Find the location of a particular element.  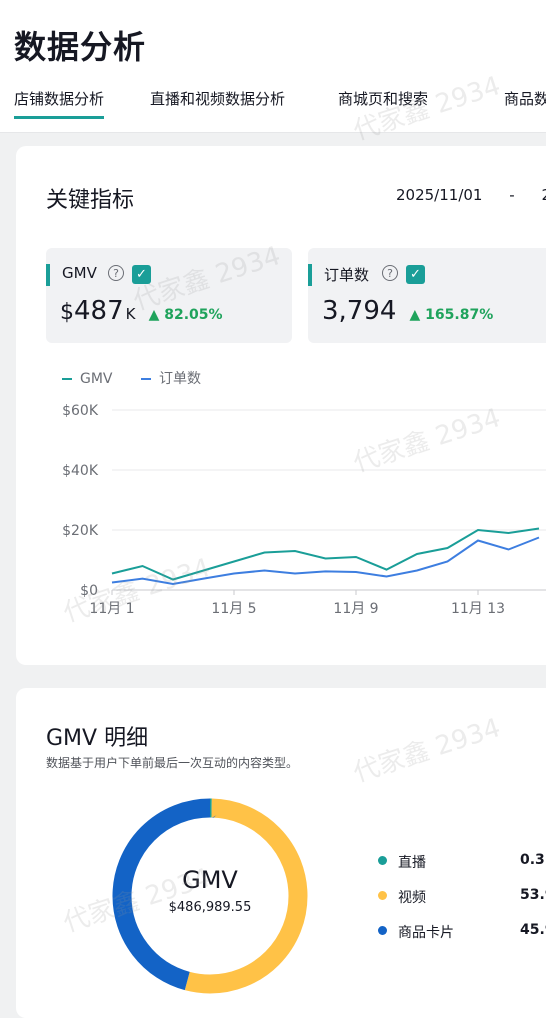

breakdown-percent: 0.3 is located at coordinates (532, 860).